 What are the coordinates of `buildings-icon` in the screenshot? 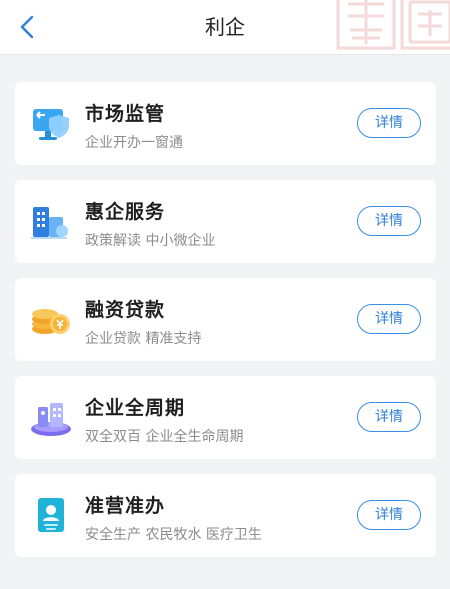 It's located at (49, 223).